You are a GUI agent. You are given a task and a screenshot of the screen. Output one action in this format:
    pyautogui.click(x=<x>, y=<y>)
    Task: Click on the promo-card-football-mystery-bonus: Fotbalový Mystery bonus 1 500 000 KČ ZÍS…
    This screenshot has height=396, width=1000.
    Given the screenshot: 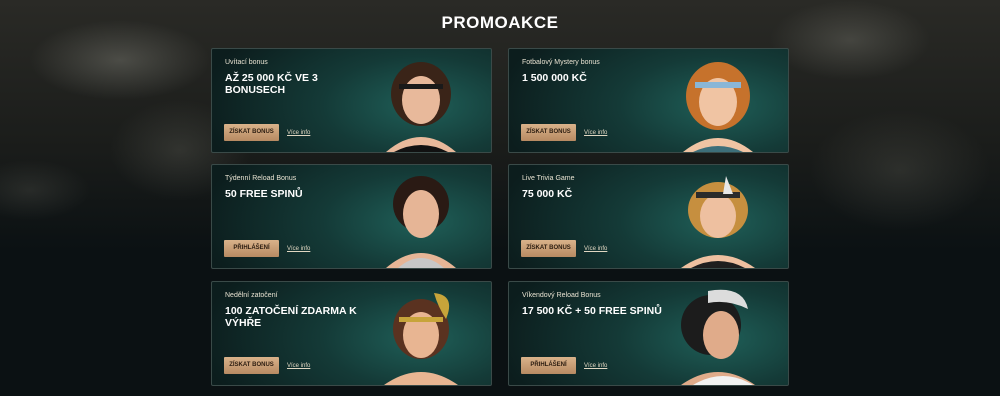 What is the action you would take?
    pyautogui.click(x=648, y=100)
    